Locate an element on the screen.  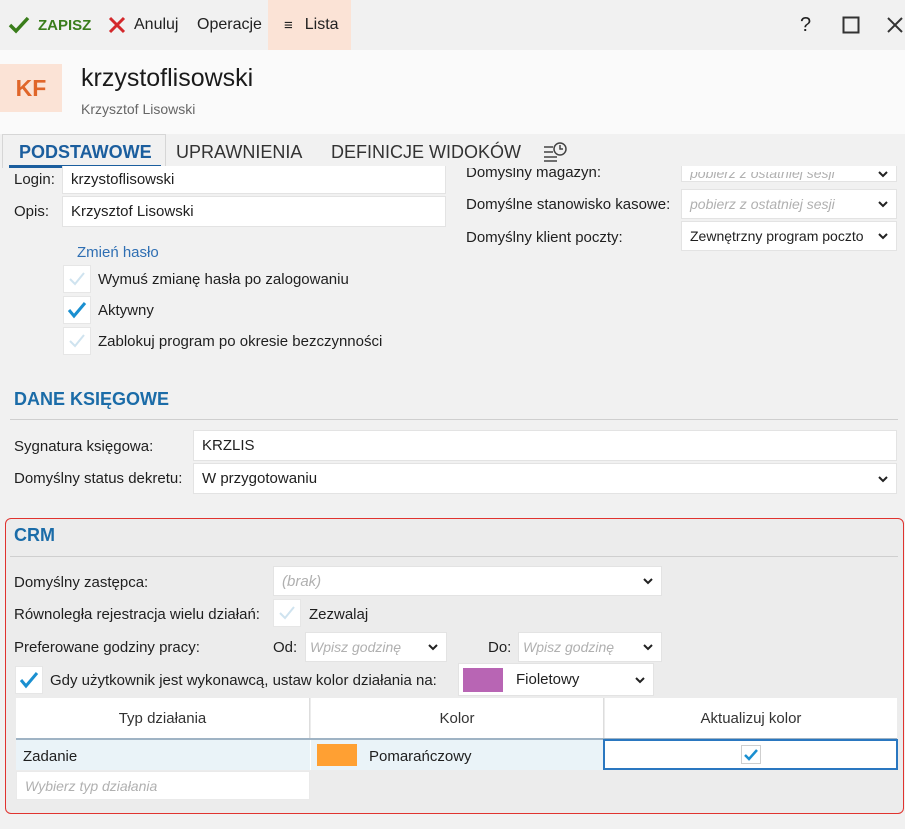
default-substitute-placeholder: (brak) is located at coordinates (302, 581).